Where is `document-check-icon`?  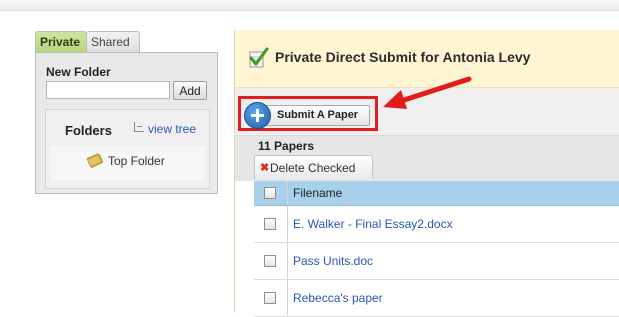 document-check-icon is located at coordinates (259, 57).